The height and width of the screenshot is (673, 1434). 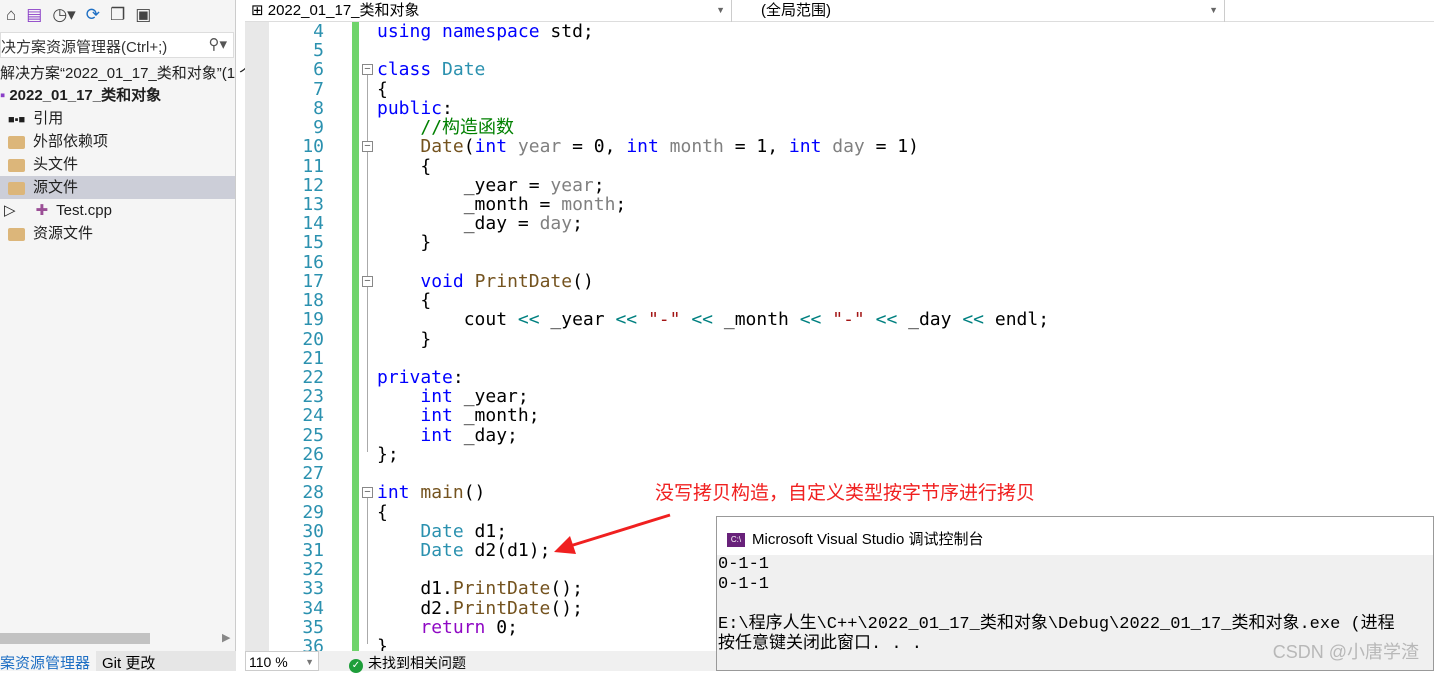 What do you see at coordinates (313, 416) in the screenshot?
I see `line-number: 24` at bounding box center [313, 416].